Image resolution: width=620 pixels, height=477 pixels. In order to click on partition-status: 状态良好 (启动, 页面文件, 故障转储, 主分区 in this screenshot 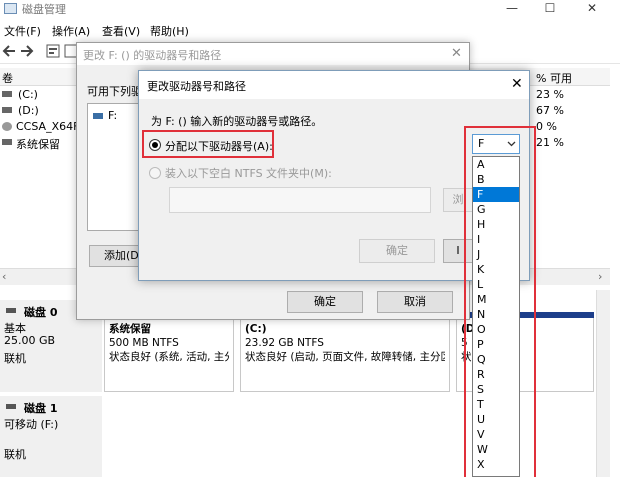, I will do `click(345, 357)`.